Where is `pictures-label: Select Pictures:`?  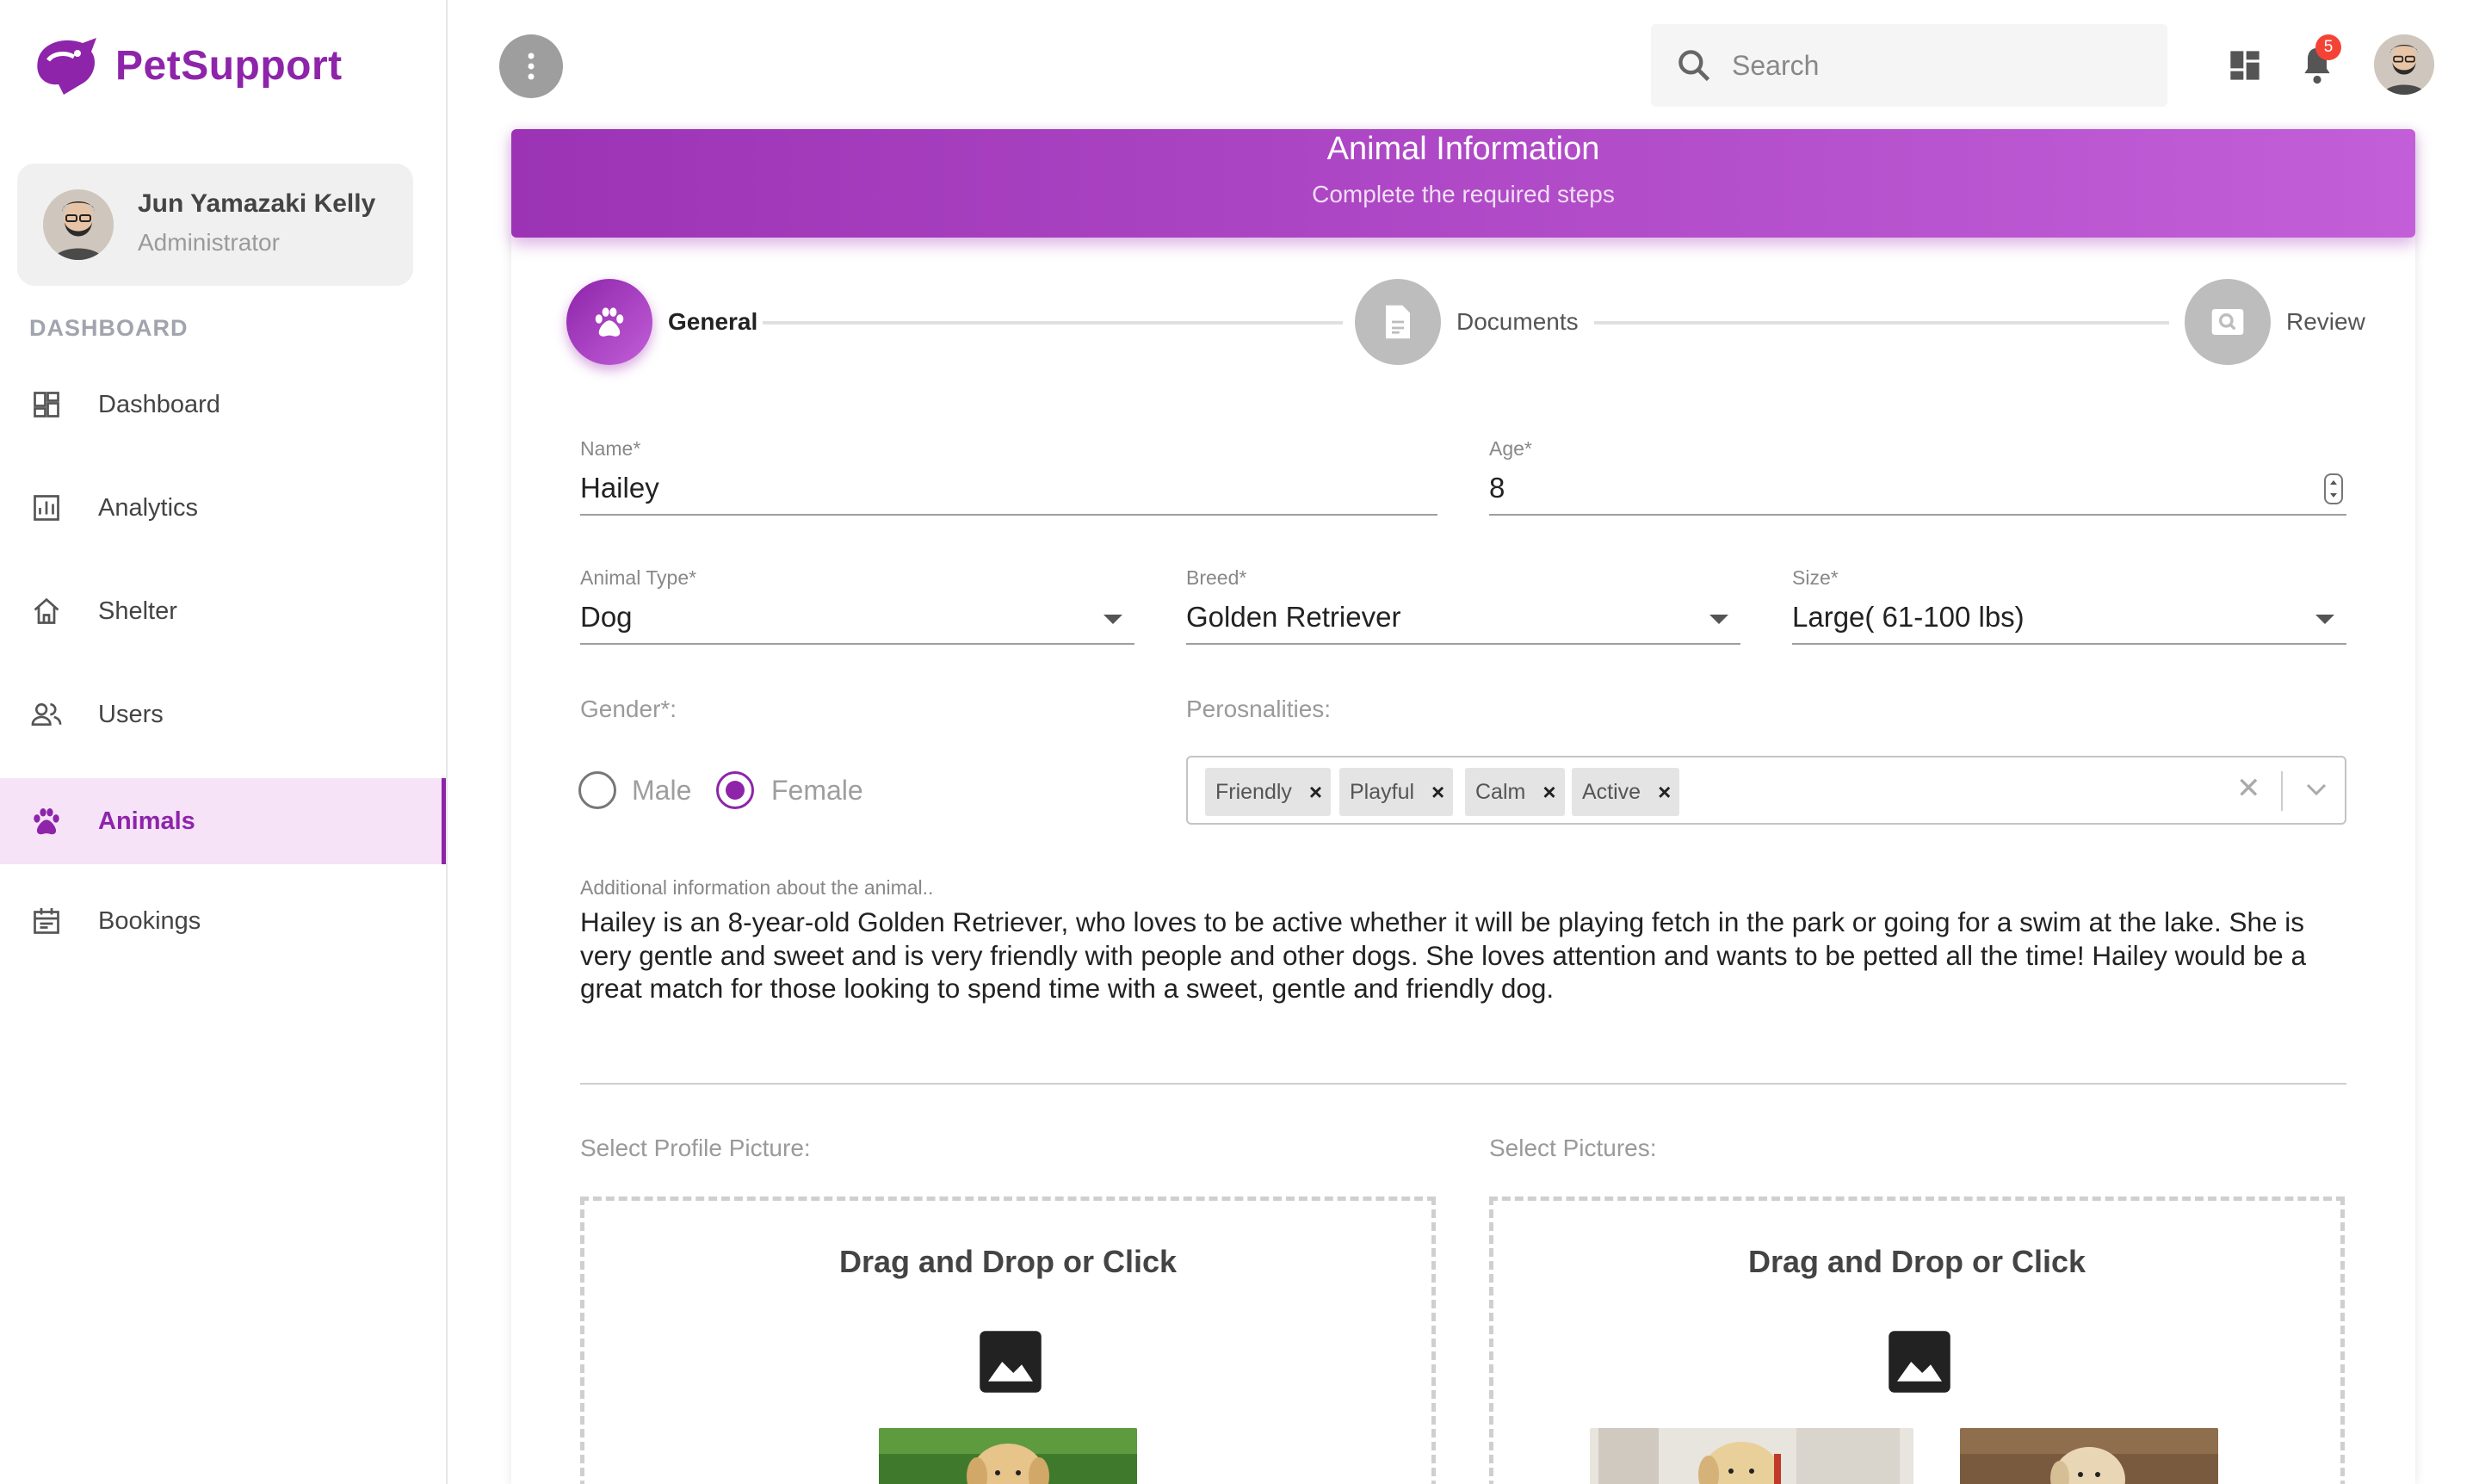 pictures-label: Select Pictures: is located at coordinates (1573, 1148).